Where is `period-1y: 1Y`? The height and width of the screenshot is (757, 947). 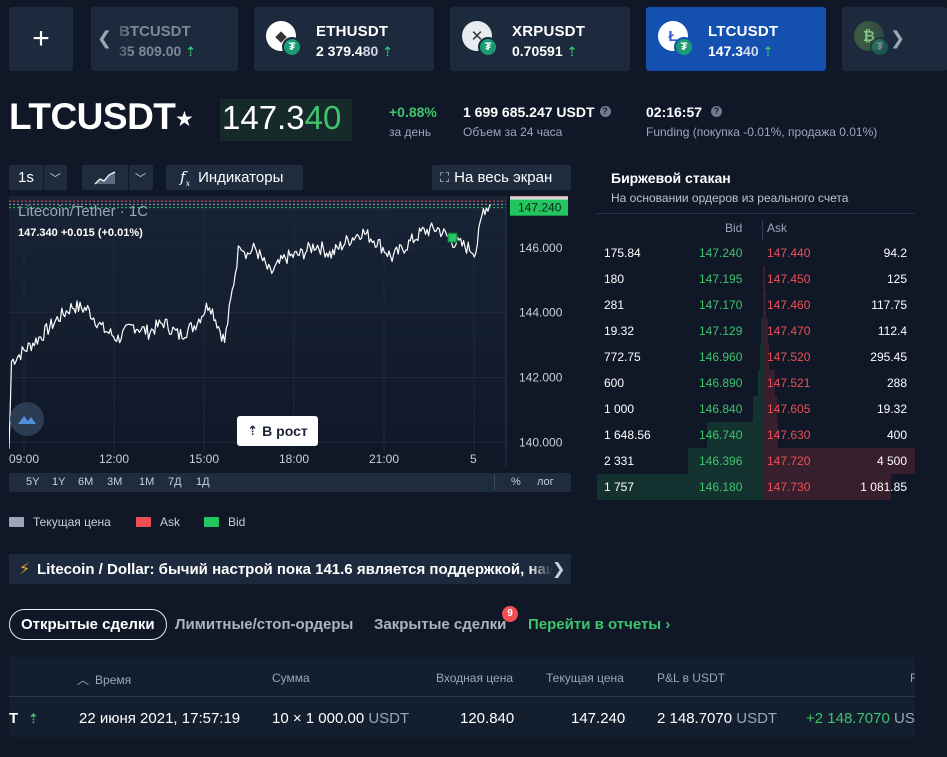
period-1y: 1Y is located at coordinates (58, 482).